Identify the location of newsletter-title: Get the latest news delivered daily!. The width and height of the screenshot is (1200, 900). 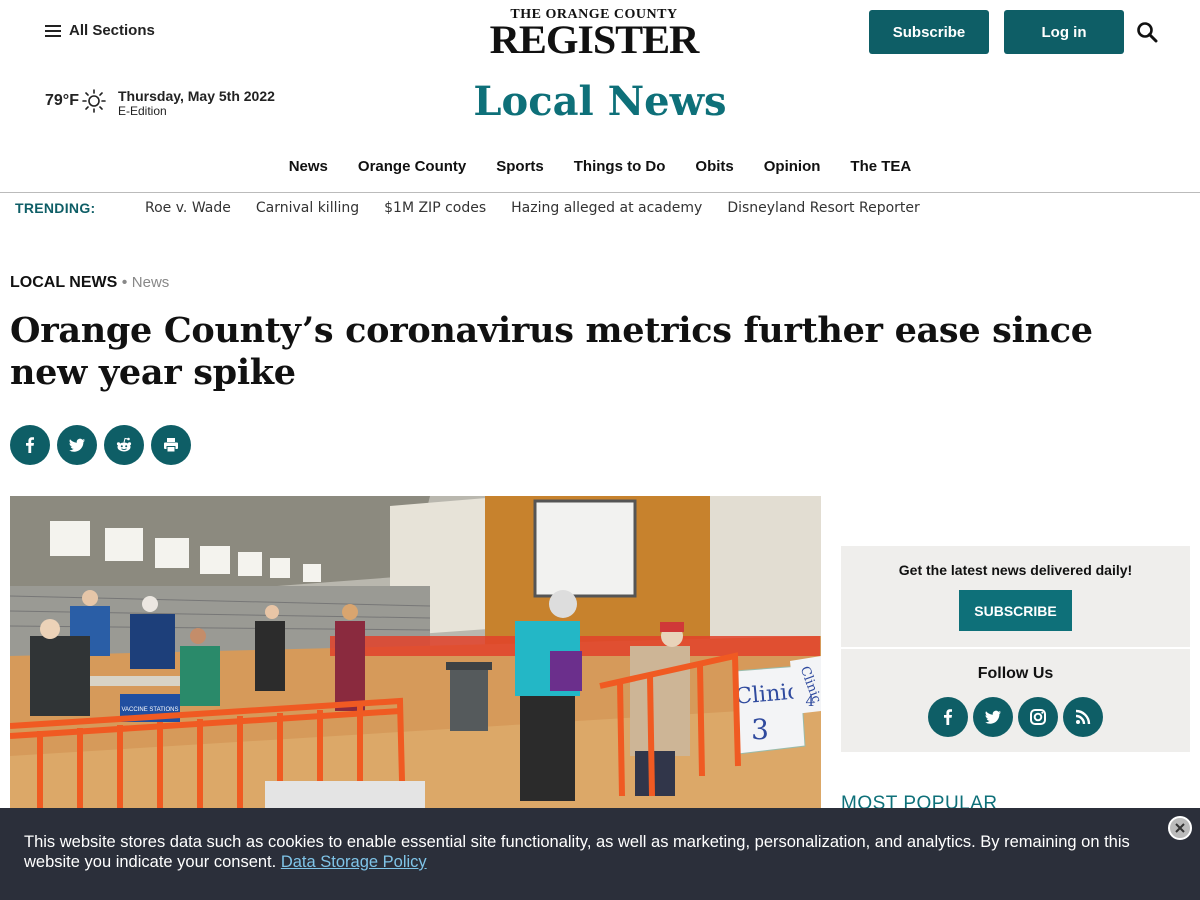
(1015, 570).